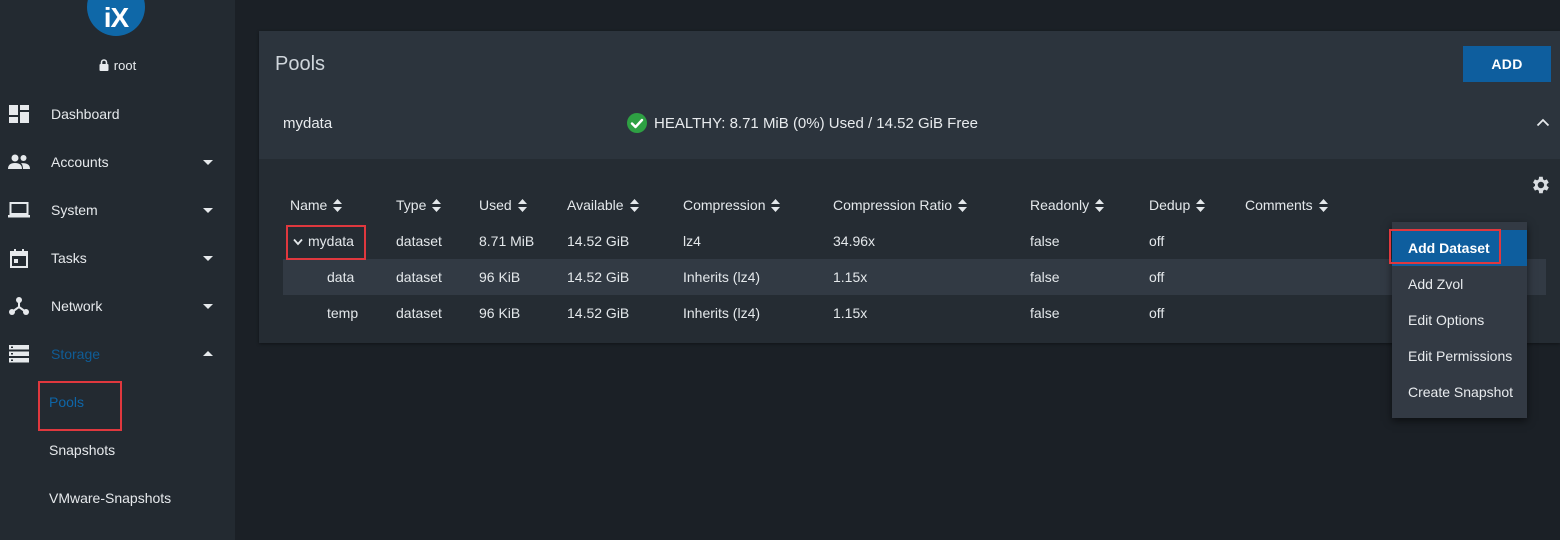 Image resolution: width=1560 pixels, height=540 pixels. Describe the element at coordinates (117, 258) in the screenshot. I see `nav-tasks: Tasks` at that location.